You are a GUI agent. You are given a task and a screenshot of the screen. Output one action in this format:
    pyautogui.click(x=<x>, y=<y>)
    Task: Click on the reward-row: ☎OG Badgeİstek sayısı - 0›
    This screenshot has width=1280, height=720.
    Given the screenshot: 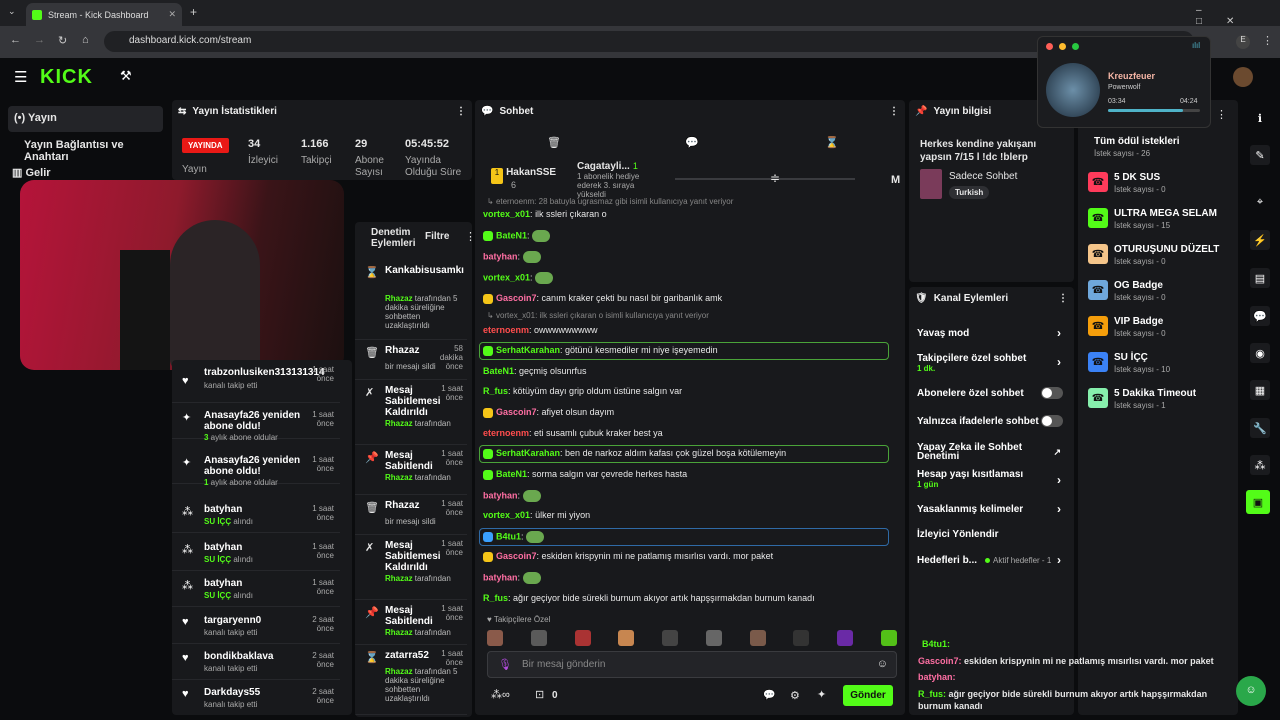 What is the action you would take?
    pyautogui.click(x=1169, y=296)
    